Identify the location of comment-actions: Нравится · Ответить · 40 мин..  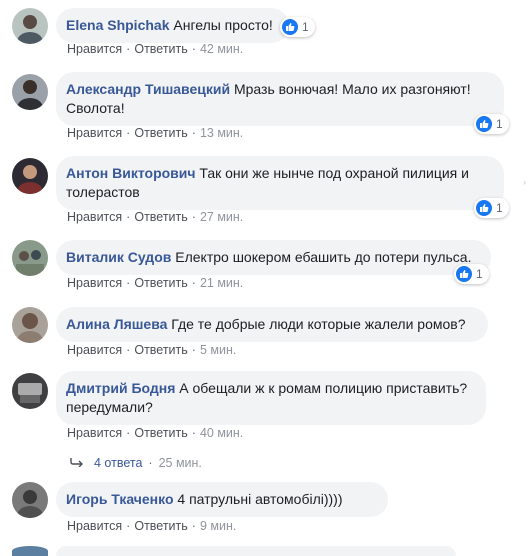
(155, 433).